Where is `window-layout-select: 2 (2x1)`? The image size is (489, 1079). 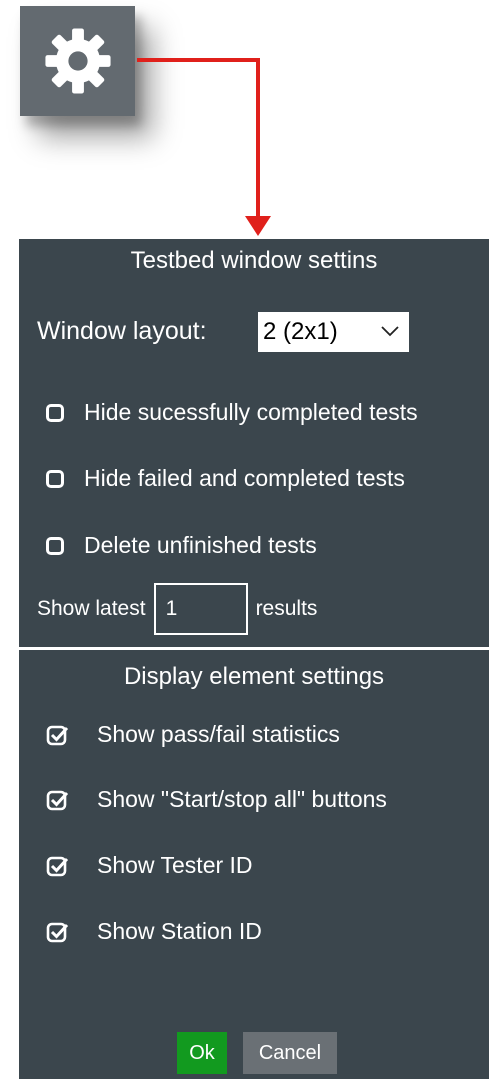 window-layout-select: 2 (2x1) is located at coordinates (333, 332).